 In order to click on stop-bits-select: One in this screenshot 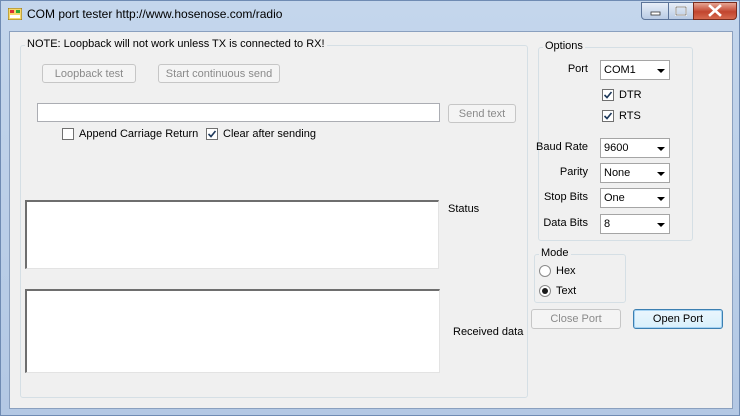, I will do `click(635, 198)`.